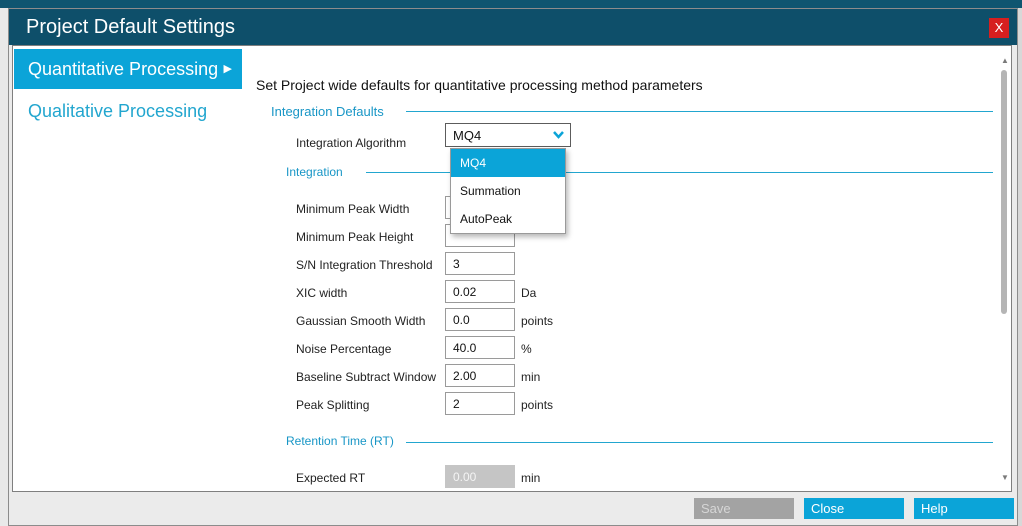 This screenshot has height=526, width=1022. Describe the element at coordinates (1020, 267) in the screenshot. I see `background-app-edge` at that location.